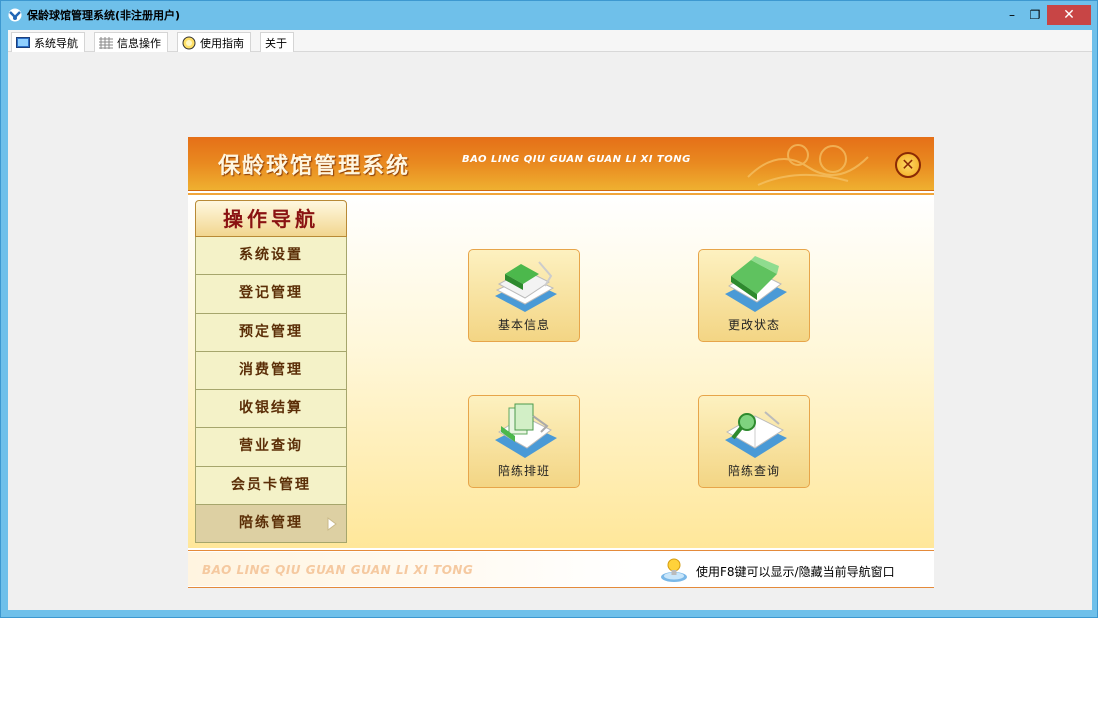 Image resolution: width=1098 pixels, height=722 pixels. Describe the element at coordinates (550, 41) in the screenshot. I see `tab-bar: 系统导航 信息操作 使用指南 关于` at that location.